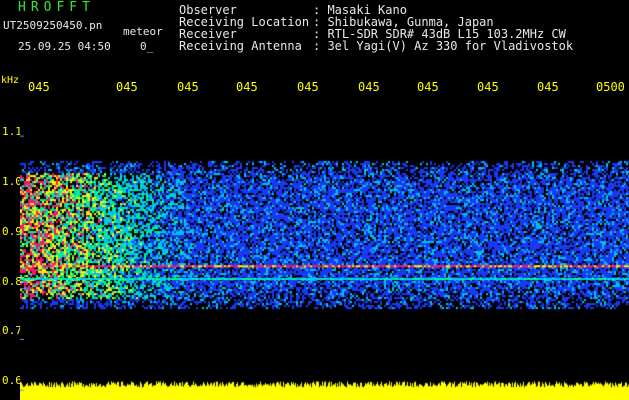 Image resolution: width=629 pixels, height=400 pixels. What do you see at coordinates (53, 25) in the screenshot?
I see `file-name-label: UT2509250450.pn` at bounding box center [53, 25].